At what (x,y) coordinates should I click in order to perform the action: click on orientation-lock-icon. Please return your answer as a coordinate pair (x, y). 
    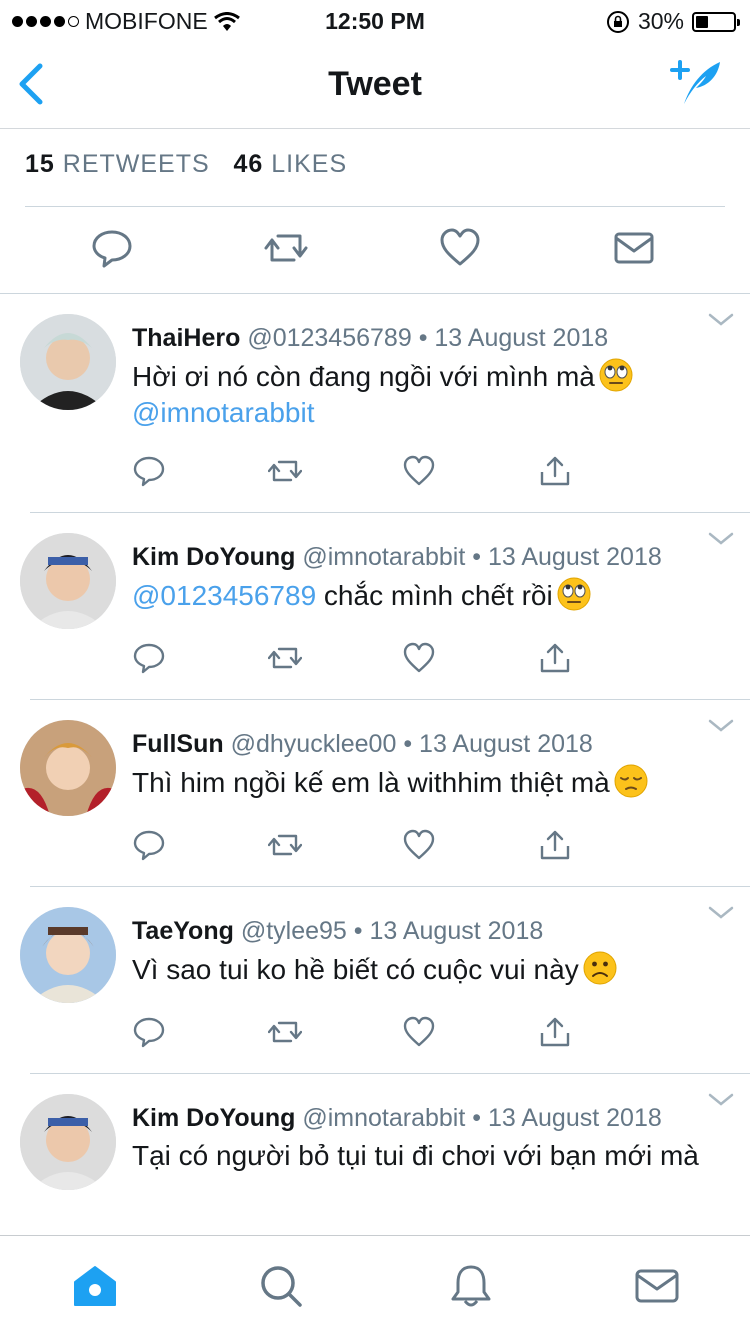
    Looking at the image, I should click on (617, 21).